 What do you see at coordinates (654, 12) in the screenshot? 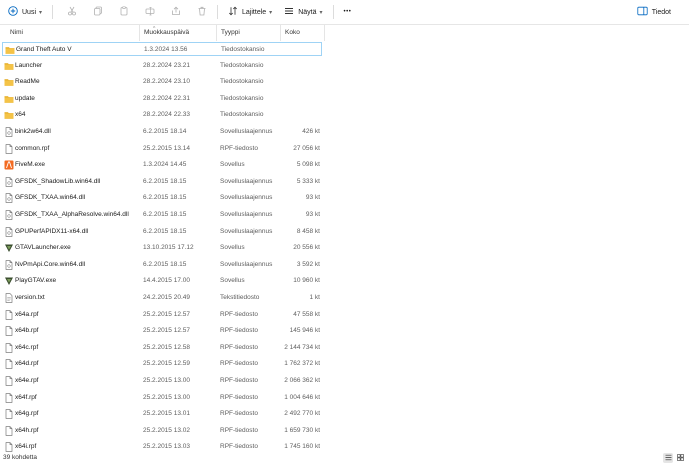
I see `details-pane-button: Tiedot` at bounding box center [654, 12].